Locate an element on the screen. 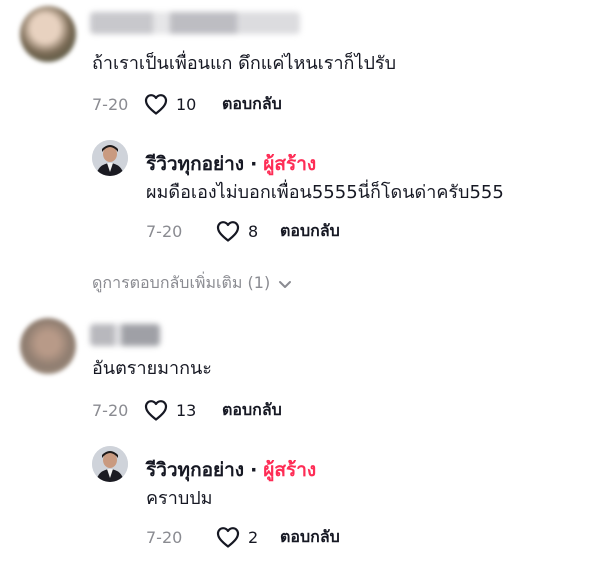 The image size is (600, 563). comment-text: อันตรายมากนะ is located at coordinates (152, 368).